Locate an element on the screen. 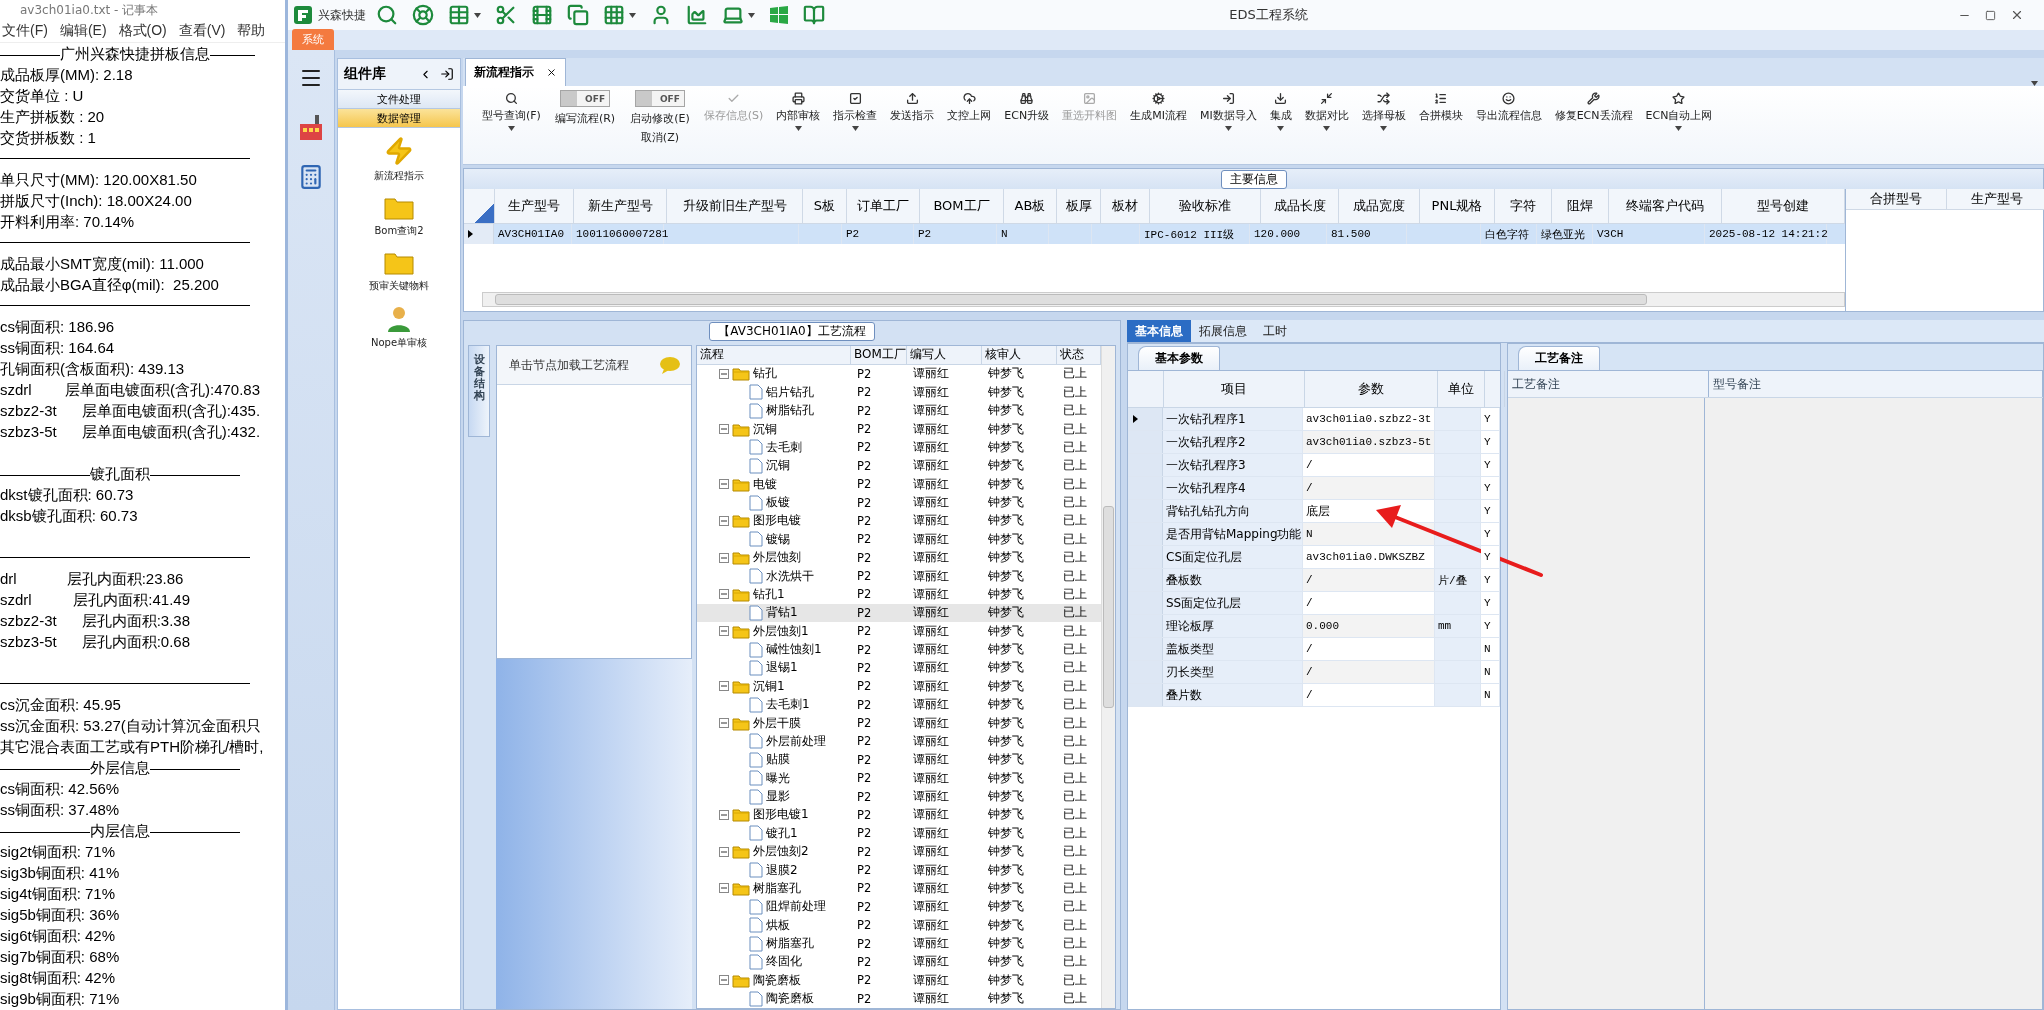 The height and width of the screenshot is (1010, 2044). menu-item: 文件(F) is located at coordinates (25, 31).